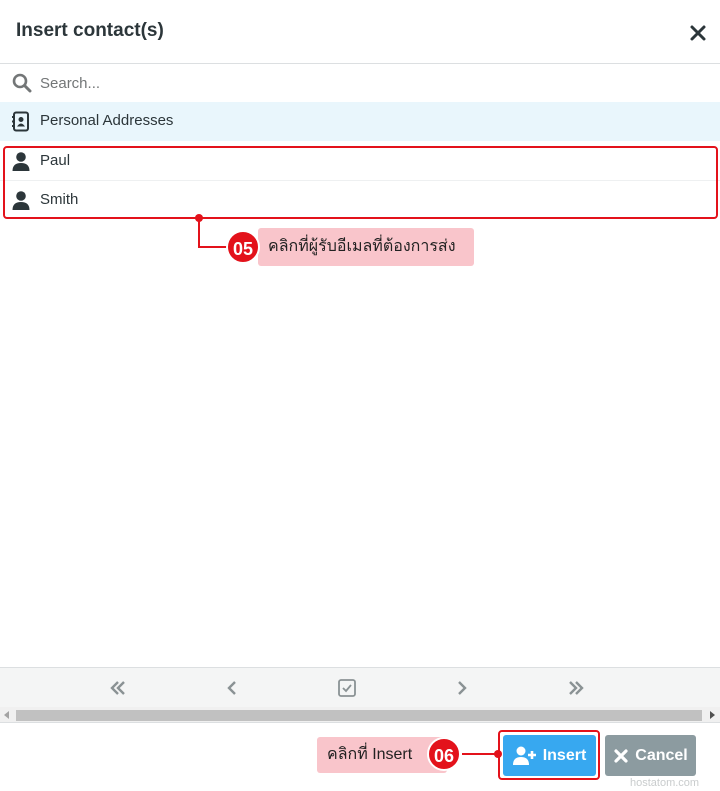 The width and height of the screenshot is (720, 791). I want to click on insert-label: Insert, so click(564, 755).